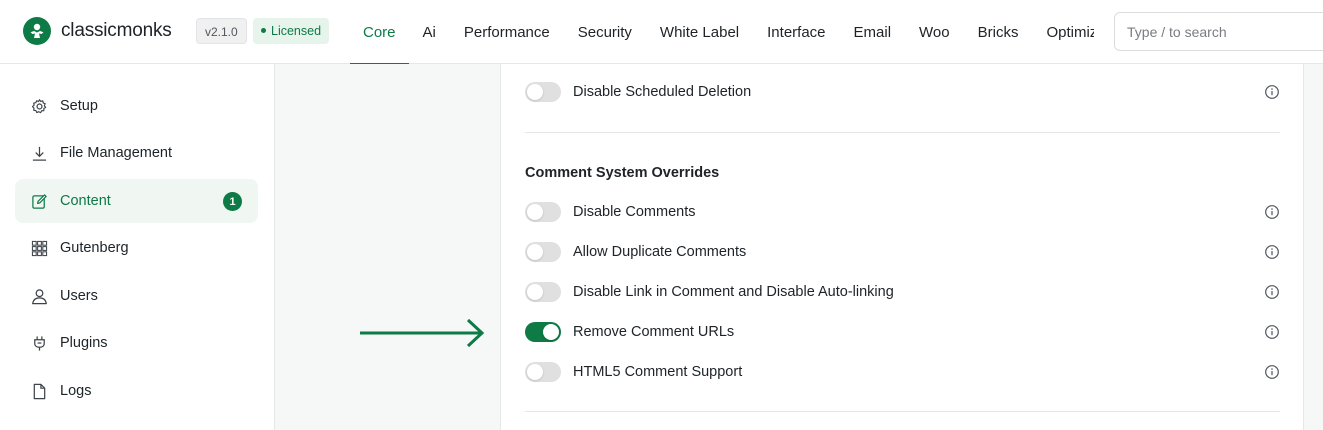 This screenshot has width=1323, height=430. What do you see at coordinates (232, 201) in the screenshot?
I see `count-badge: 1` at bounding box center [232, 201].